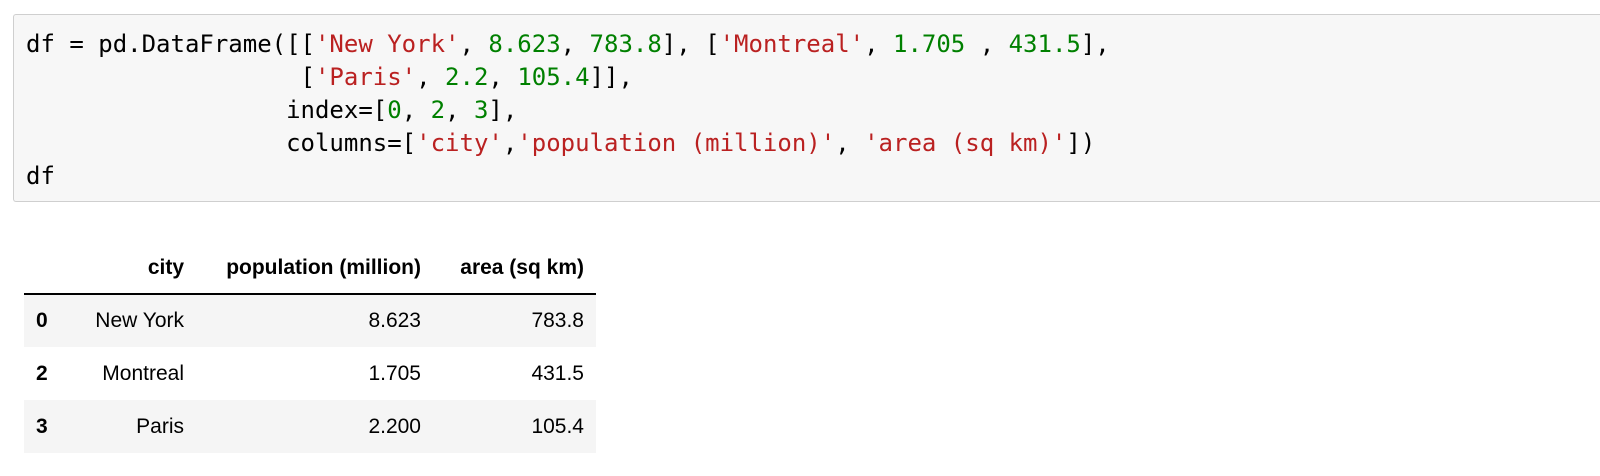 This screenshot has width=1600, height=476. What do you see at coordinates (387, 44) in the screenshot?
I see `code-string-token: 'New York'` at bounding box center [387, 44].